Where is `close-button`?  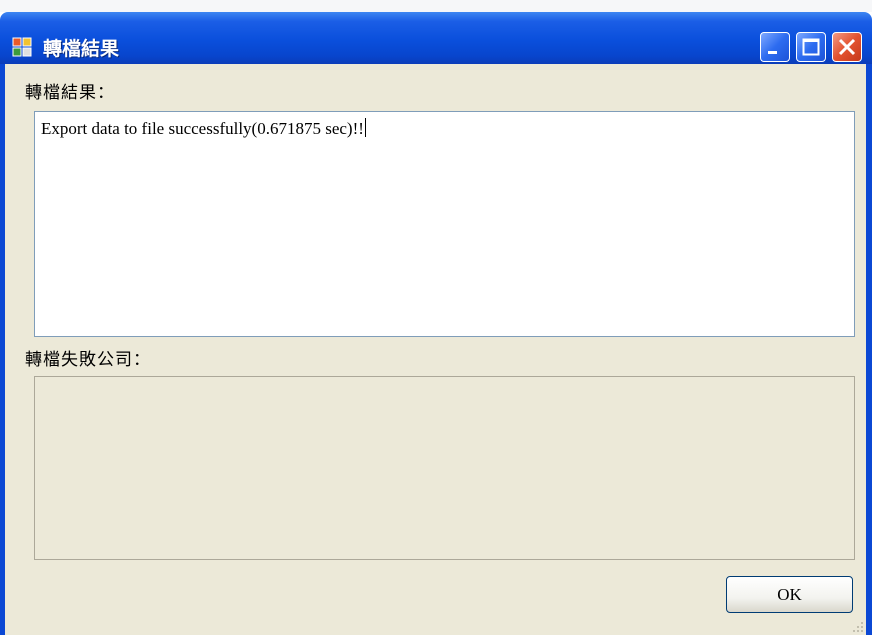 close-button is located at coordinates (847, 47).